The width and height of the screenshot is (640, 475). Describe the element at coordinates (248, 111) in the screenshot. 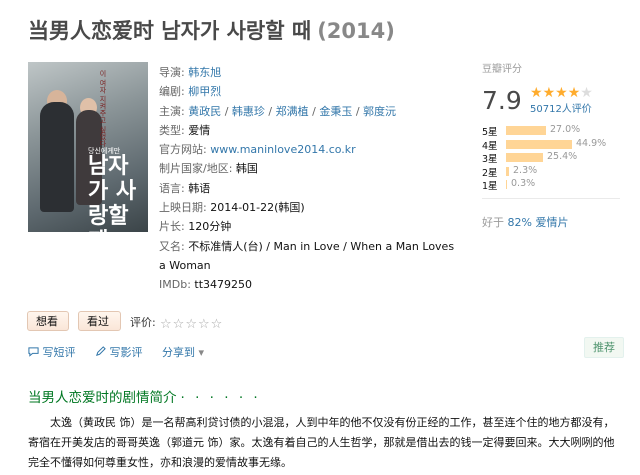

I see `cast-link-2: 韩惠珍` at that location.